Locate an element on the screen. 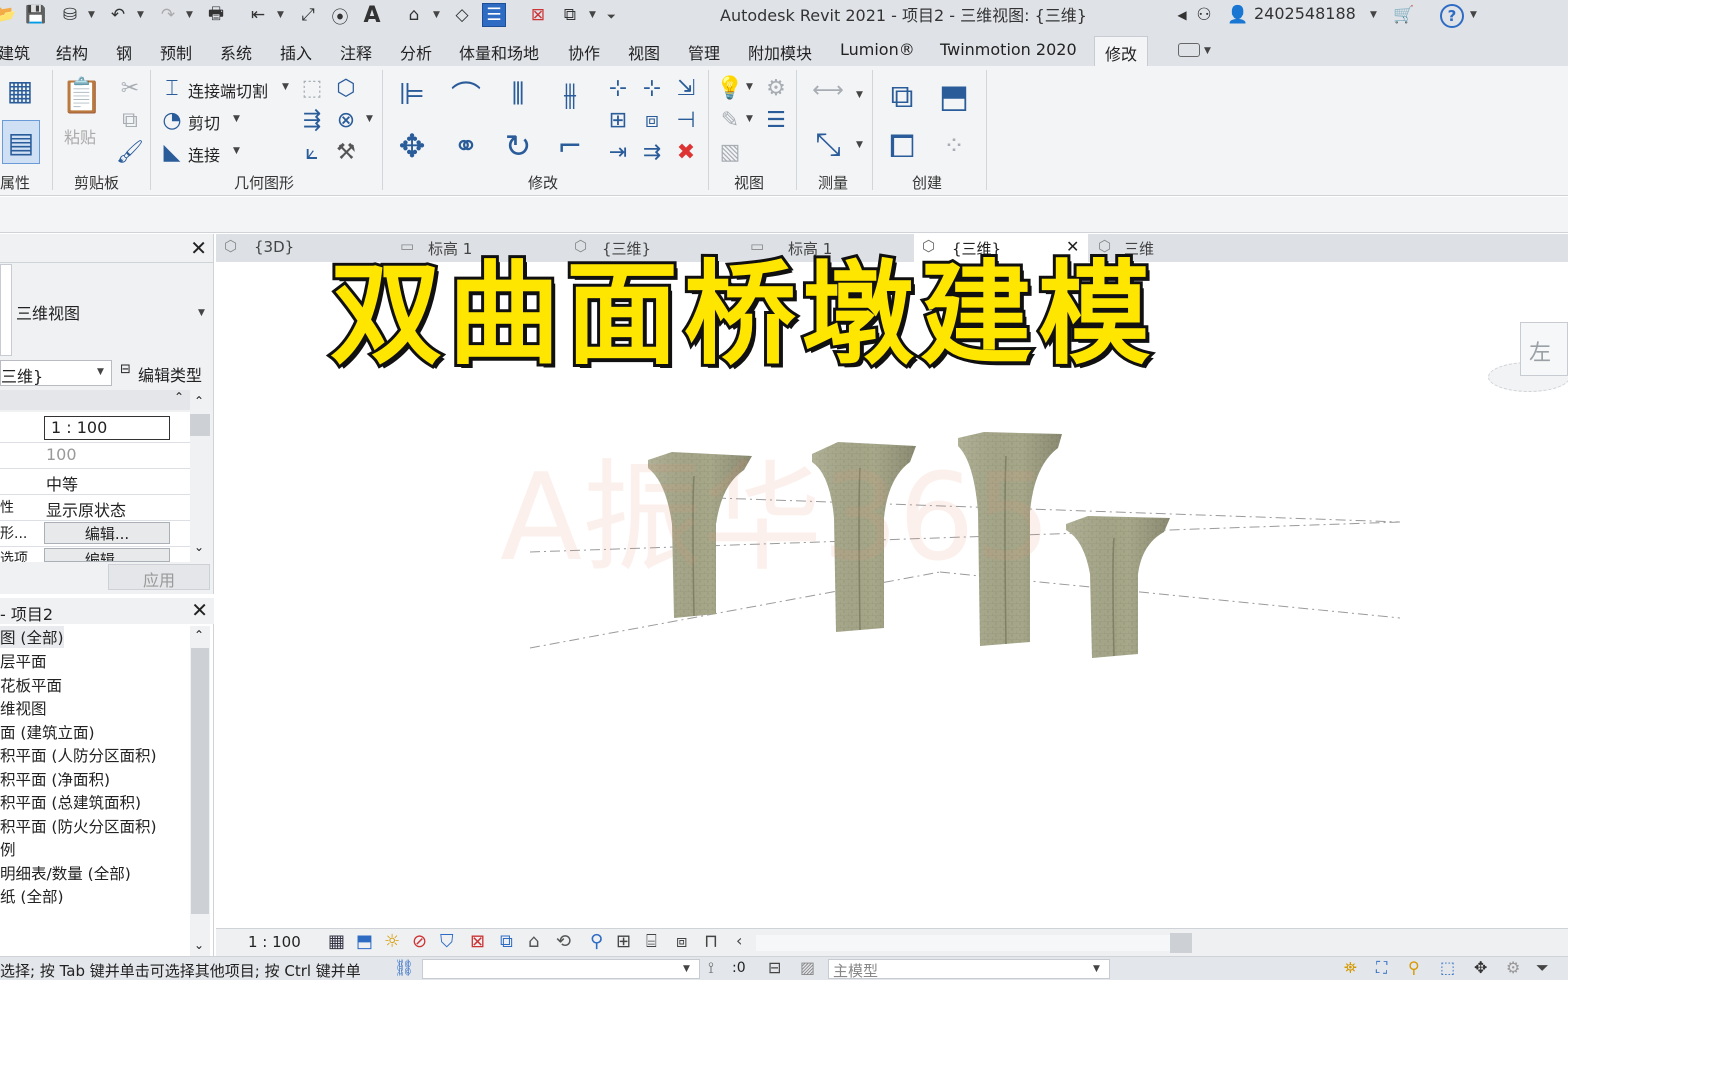 This screenshot has width=1728, height=1080. apply-button: 应用 is located at coordinates (159, 577).